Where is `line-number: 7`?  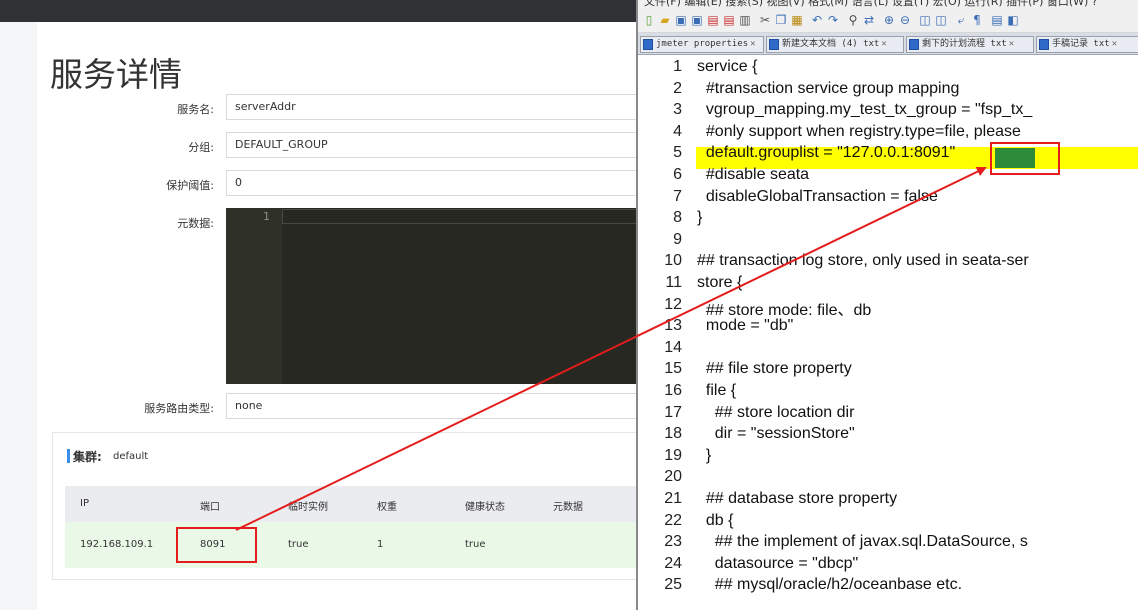
line-number: 7 is located at coordinates (677, 196).